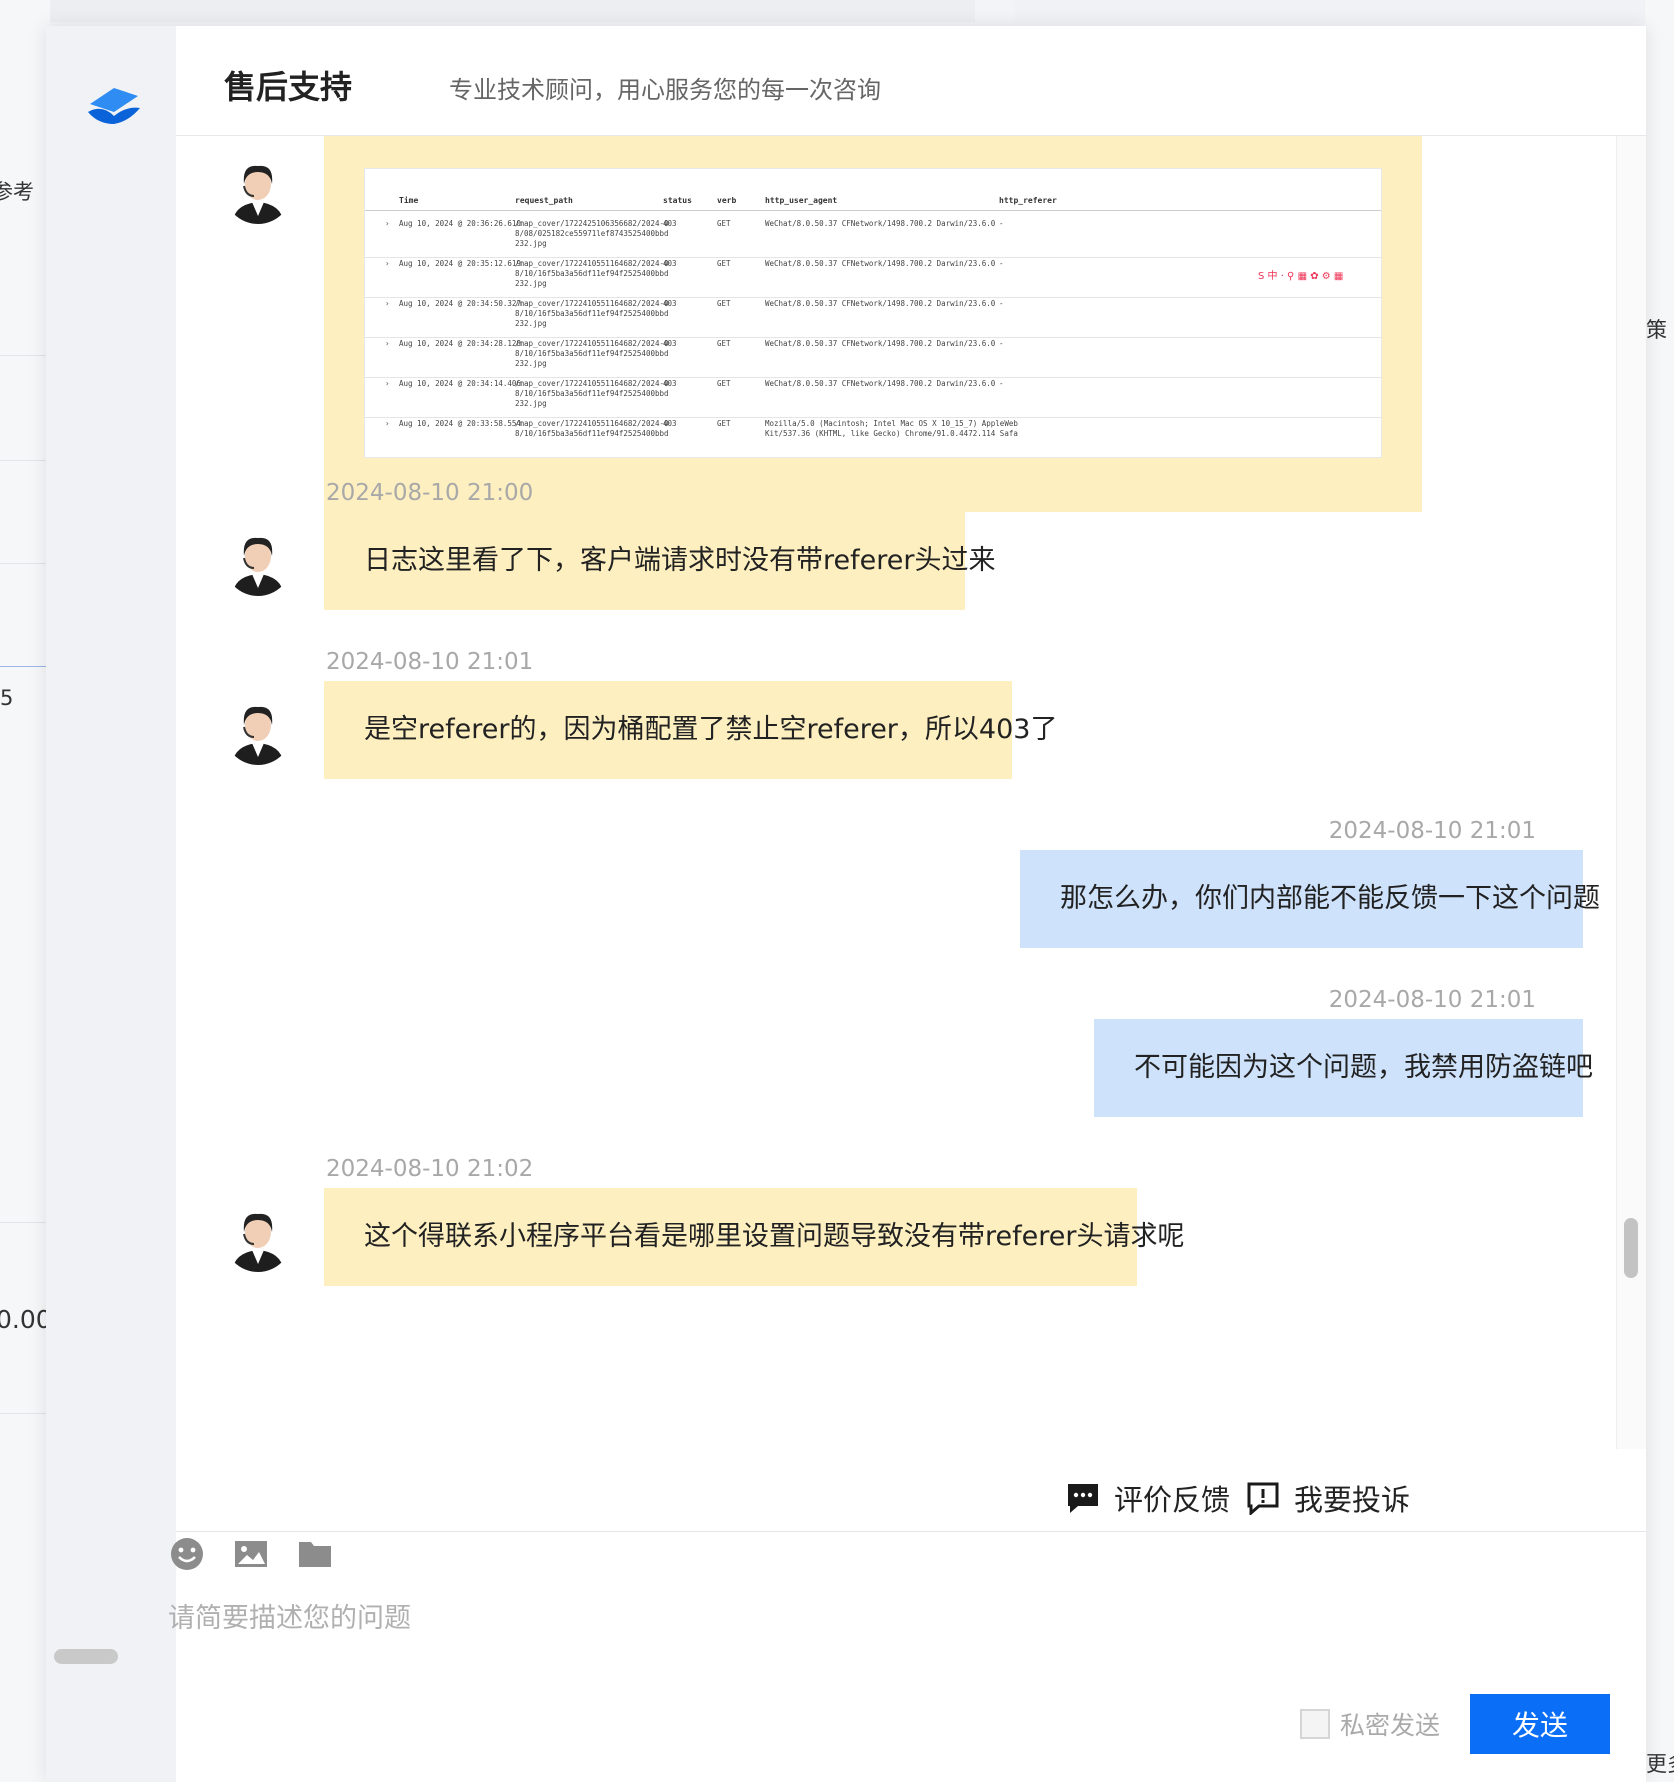 This screenshot has height=1782, width=1674. I want to click on ime-toolbar-icon: S 中 · ⚲ ▦ ✿ ⚙ ▦, so click(1301, 276).